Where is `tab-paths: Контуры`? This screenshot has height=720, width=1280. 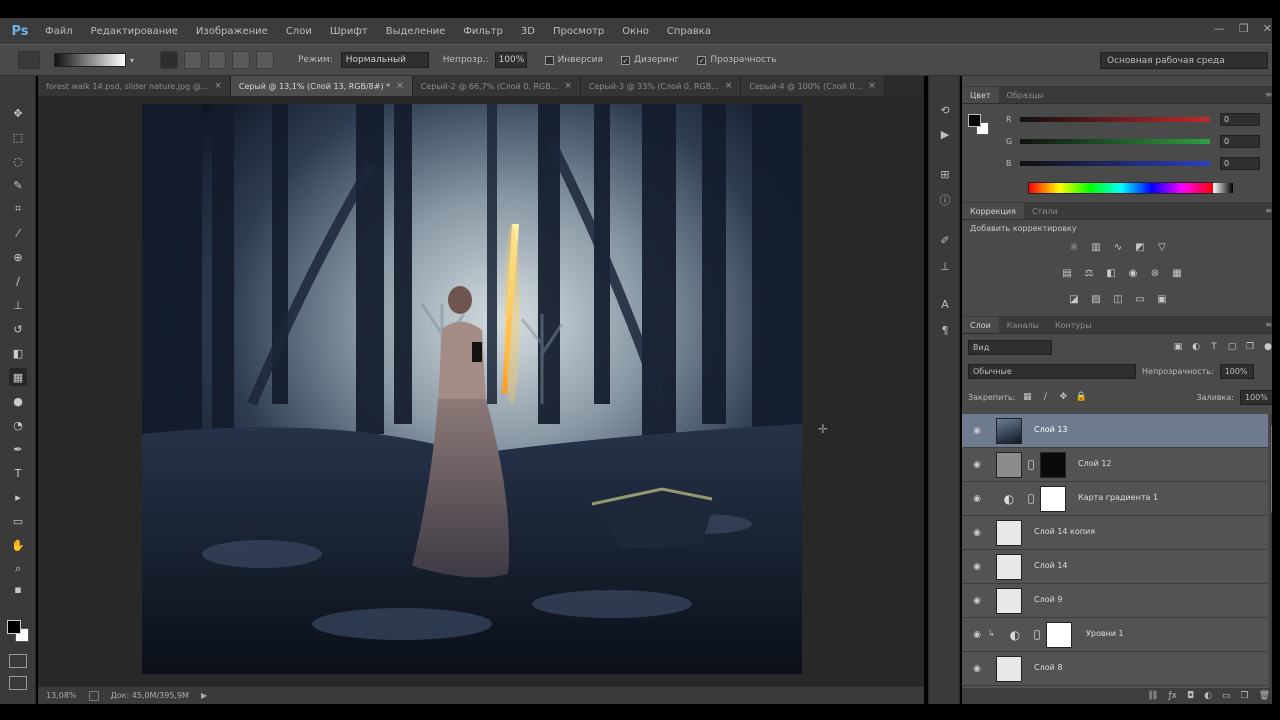 tab-paths: Контуры is located at coordinates (1073, 325).